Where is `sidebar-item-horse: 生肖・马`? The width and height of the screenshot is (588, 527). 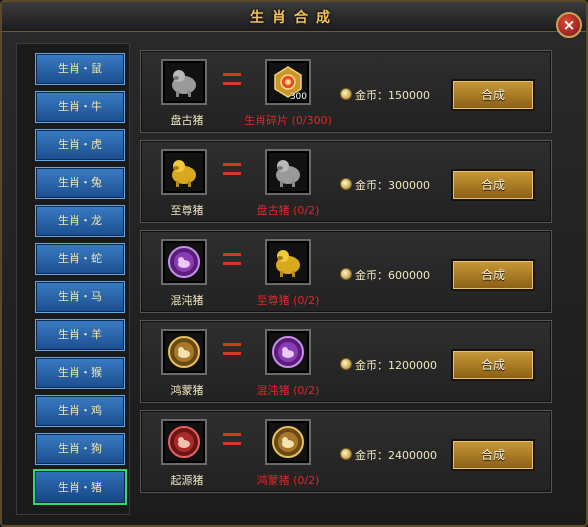 sidebar-item-horse: 生肖・马 is located at coordinates (80, 297).